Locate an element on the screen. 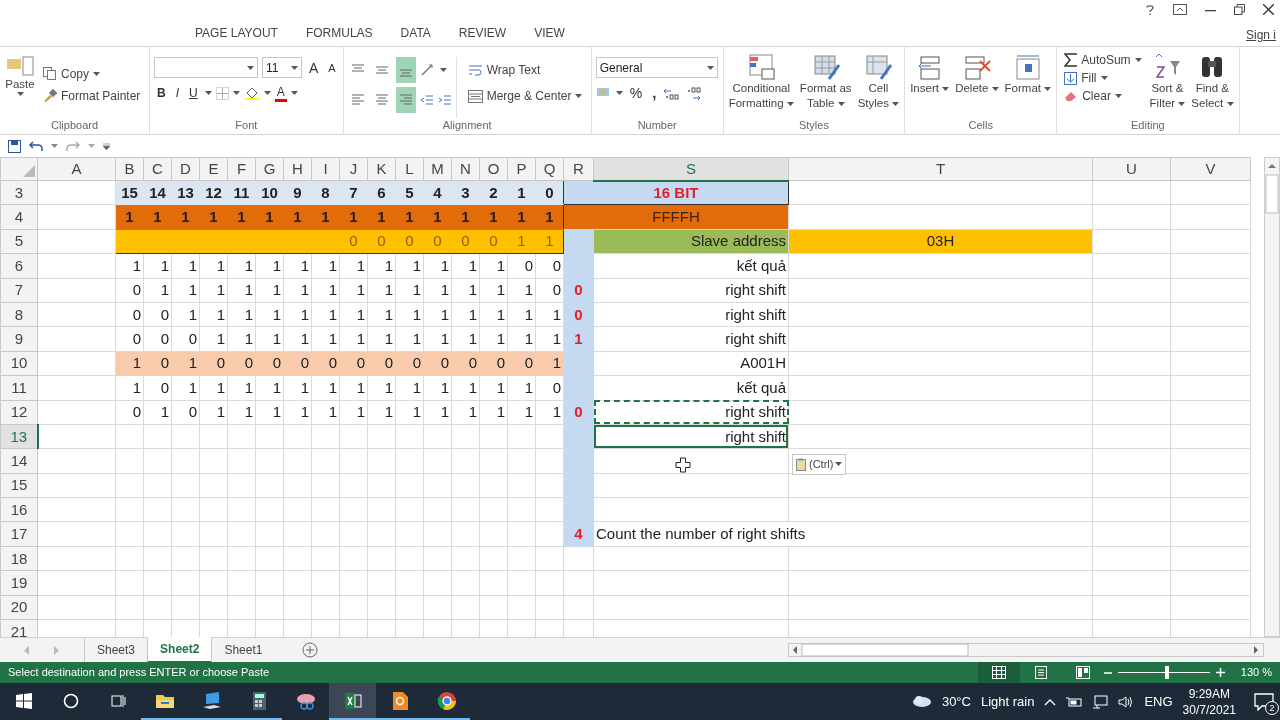  row-header: 15 is located at coordinates (19, 485).